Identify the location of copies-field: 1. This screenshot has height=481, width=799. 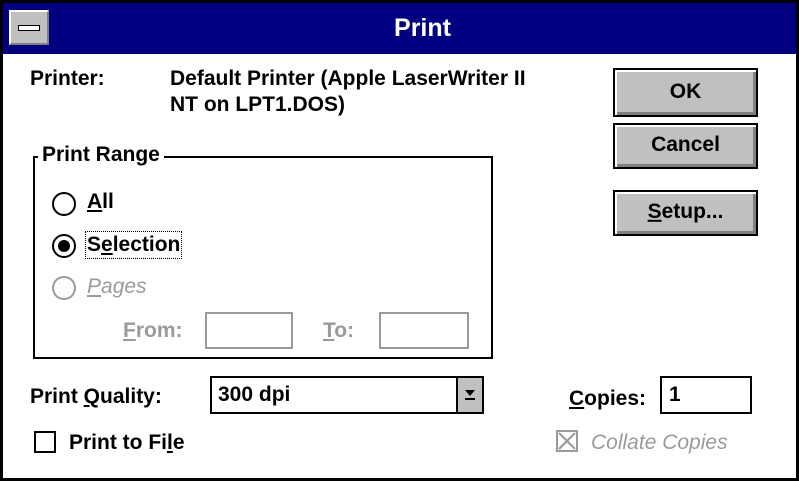
(706, 395).